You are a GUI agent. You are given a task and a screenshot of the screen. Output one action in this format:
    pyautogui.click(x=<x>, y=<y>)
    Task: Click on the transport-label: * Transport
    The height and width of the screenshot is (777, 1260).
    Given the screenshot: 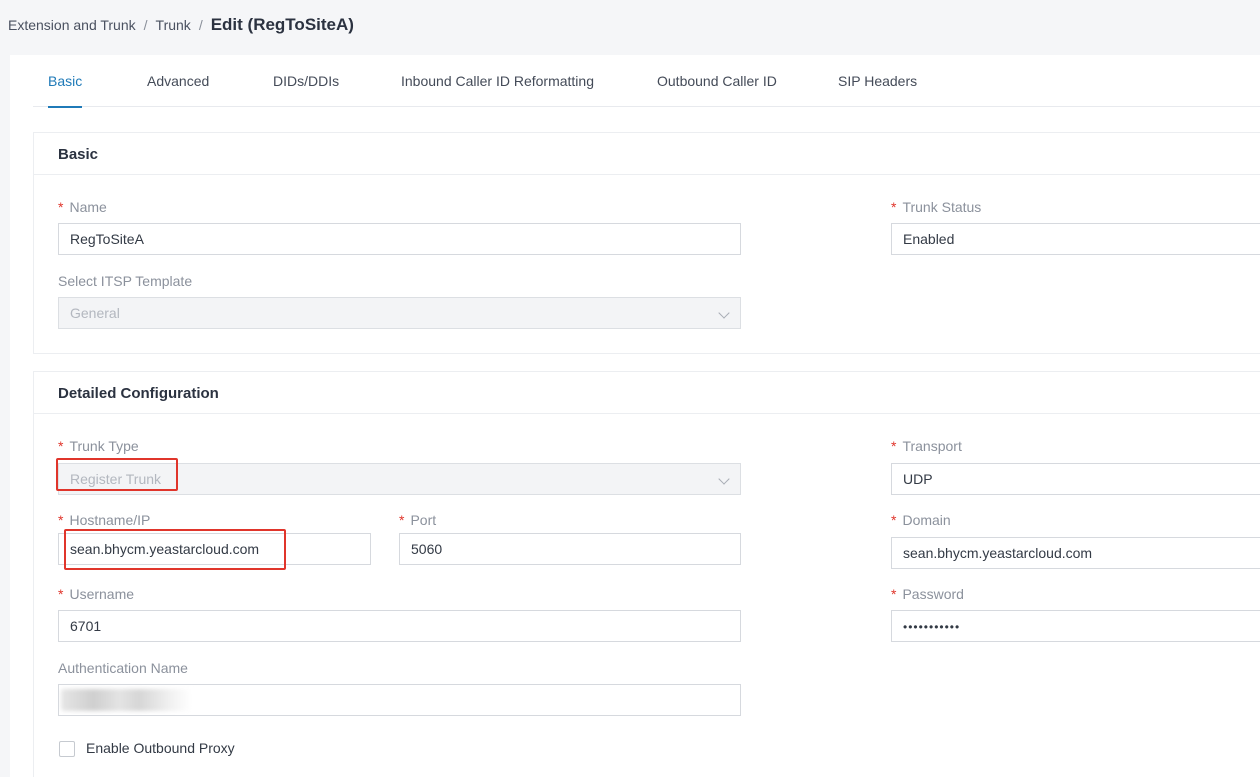 What is the action you would take?
    pyautogui.click(x=926, y=446)
    